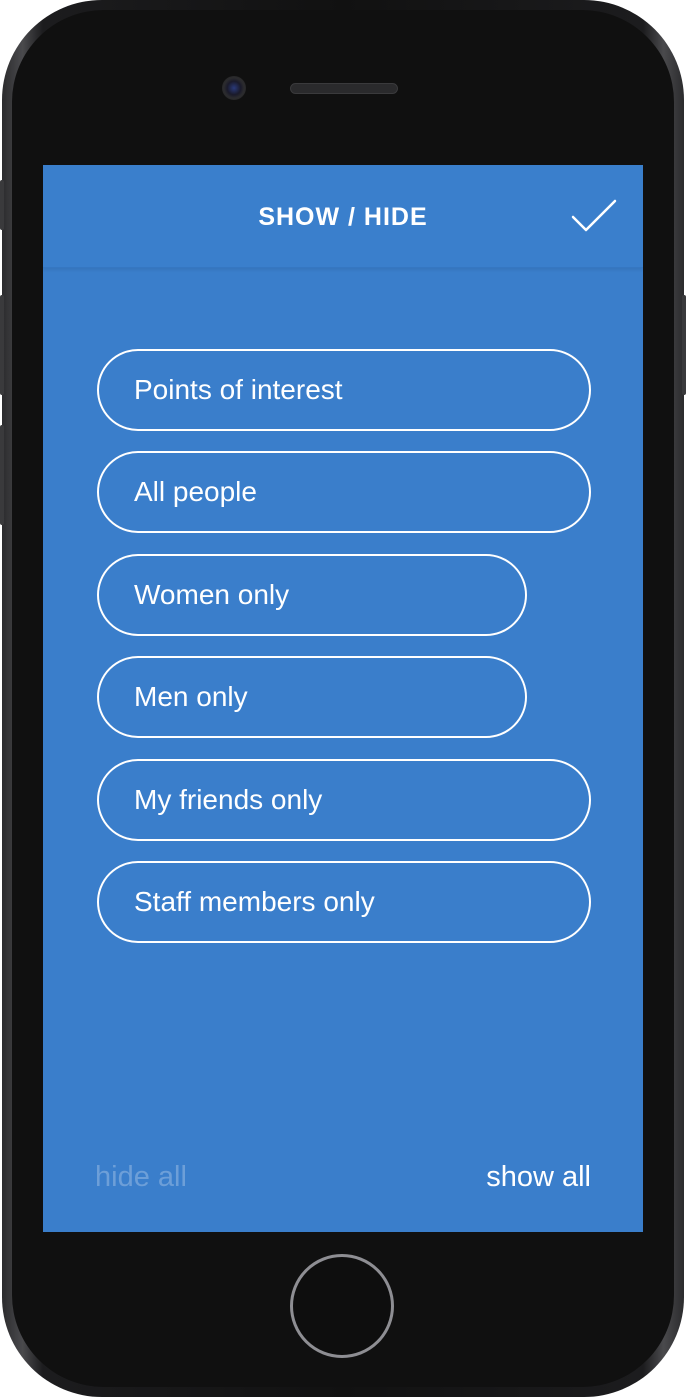 The width and height of the screenshot is (686, 1397). I want to click on mute-switch, so click(2, 205).